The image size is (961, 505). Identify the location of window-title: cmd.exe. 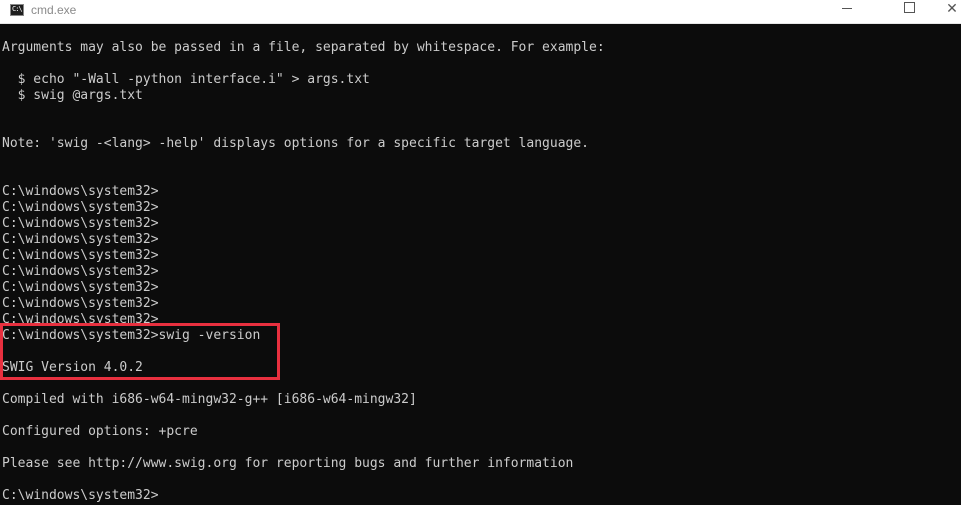
(54, 10).